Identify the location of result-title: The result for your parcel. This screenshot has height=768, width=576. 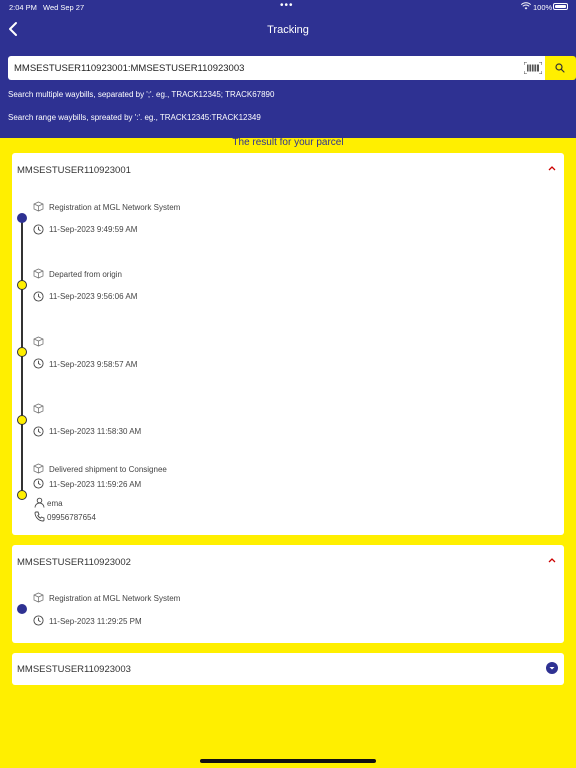
(288, 142).